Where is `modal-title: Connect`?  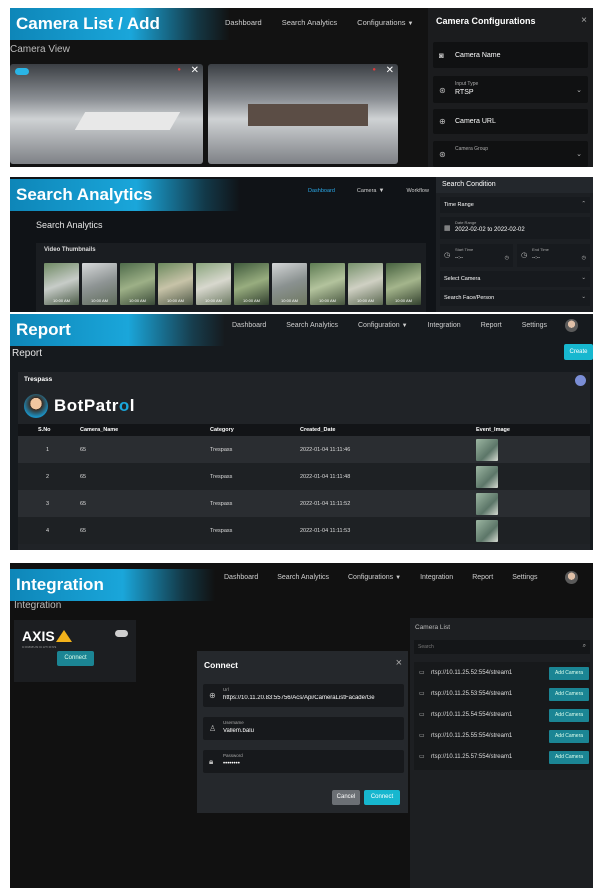
modal-title: Connect is located at coordinates (221, 665).